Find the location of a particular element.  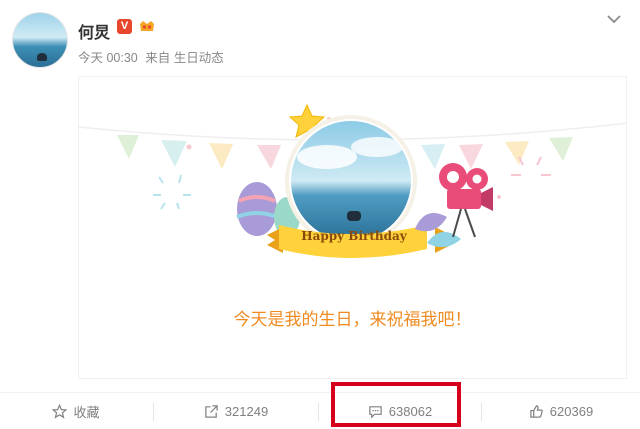

like-count: 620369 is located at coordinates (571, 411).